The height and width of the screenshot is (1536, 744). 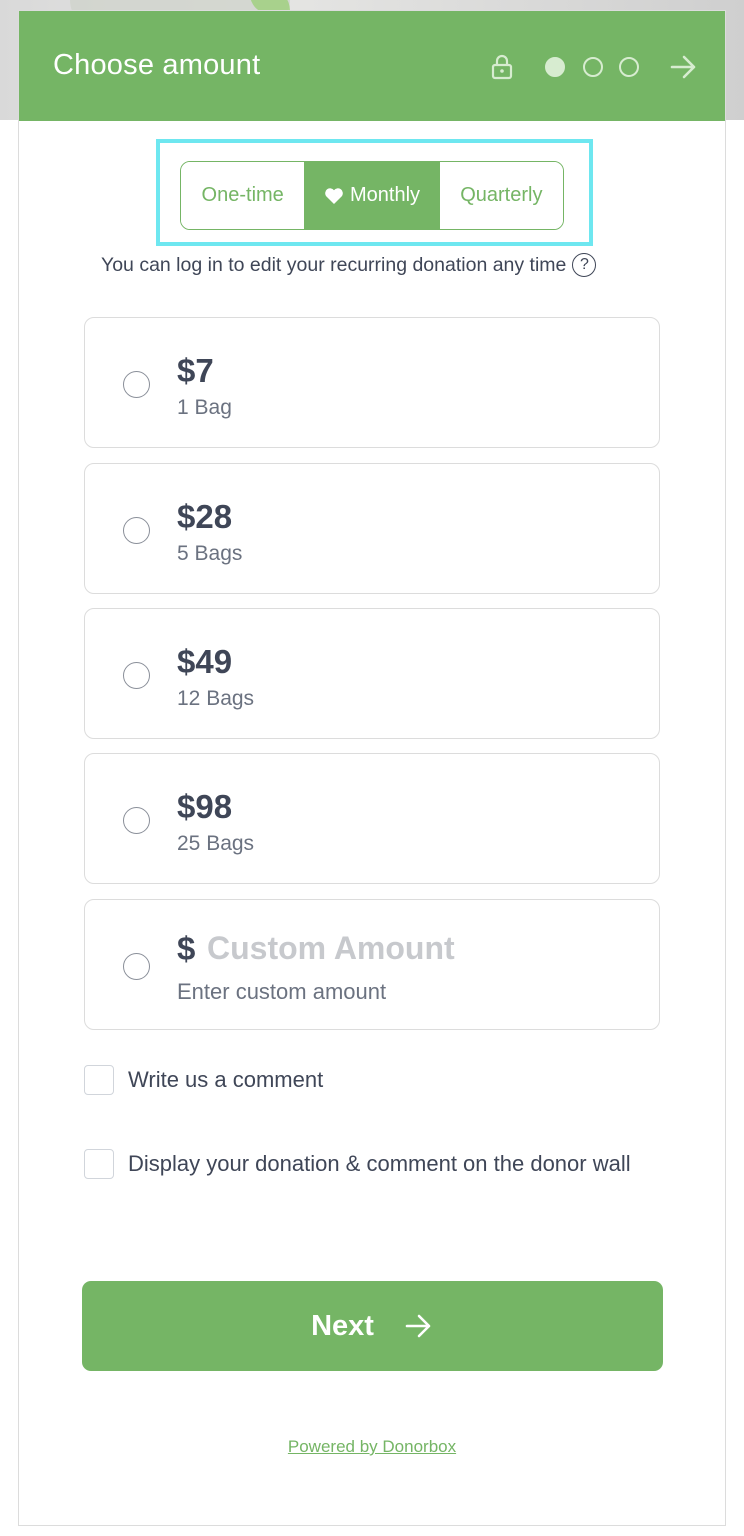 I want to click on amount-value: $49, so click(x=205, y=661).